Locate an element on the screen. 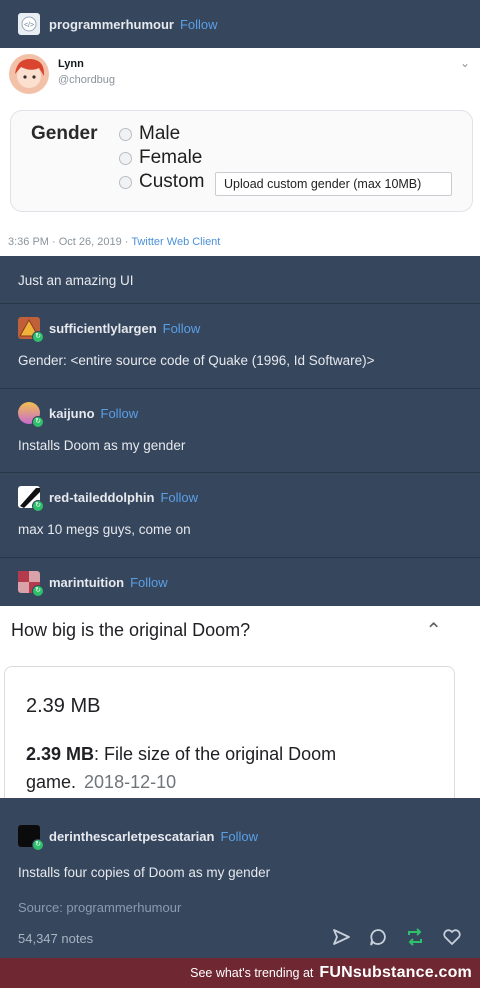 The width and height of the screenshot is (480, 988). reblog-header: ↻ derinthescarletpescatarian Follow is located at coordinates (240, 836).